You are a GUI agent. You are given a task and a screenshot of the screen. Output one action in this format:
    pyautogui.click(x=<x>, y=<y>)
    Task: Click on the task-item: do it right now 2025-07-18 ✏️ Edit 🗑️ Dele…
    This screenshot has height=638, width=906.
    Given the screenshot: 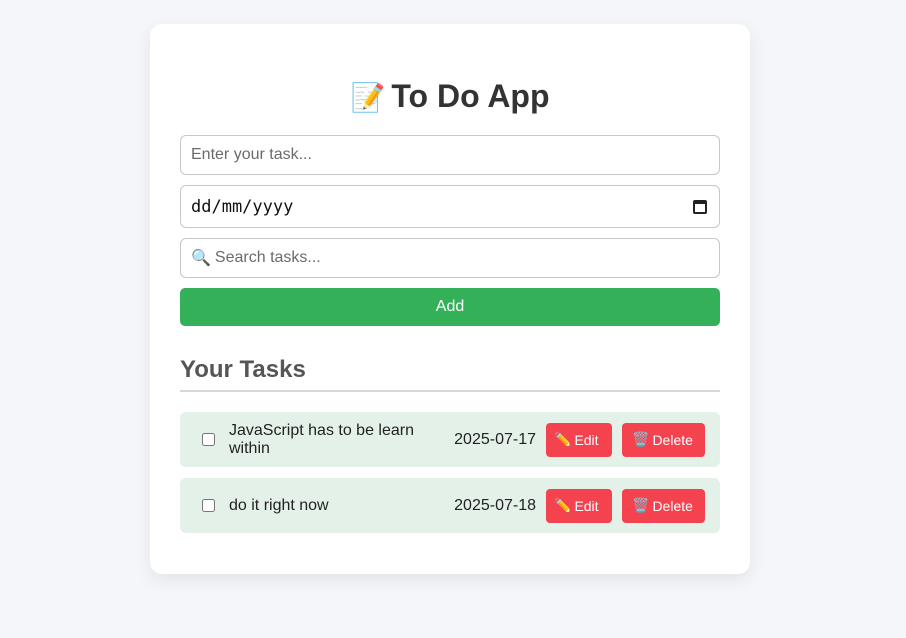 What is the action you would take?
    pyautogui.click(x=450, y=505)
    